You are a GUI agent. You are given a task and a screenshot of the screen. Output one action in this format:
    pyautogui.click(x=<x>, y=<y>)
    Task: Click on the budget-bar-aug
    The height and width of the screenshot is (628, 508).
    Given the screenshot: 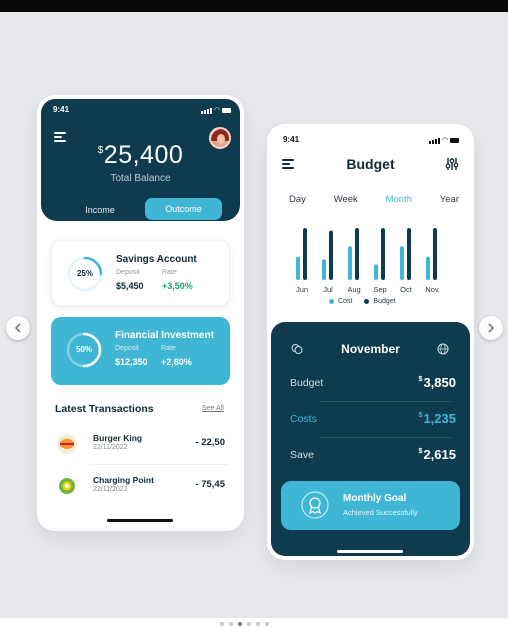 What is the action you would take?
    pyautogui.click(x=357, y=254)
    